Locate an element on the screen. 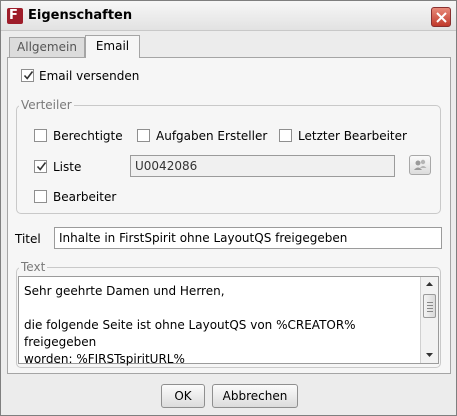  berechtigte-checkbox is located at coordinates (40, 135).